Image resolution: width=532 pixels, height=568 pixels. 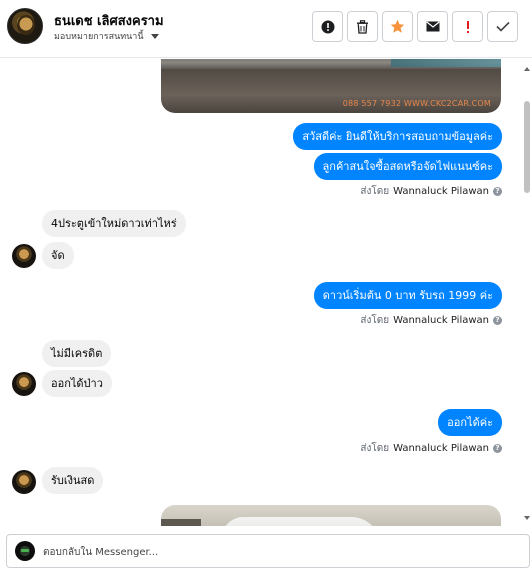 I want to click on spam-button, so click(x=467, y=26).